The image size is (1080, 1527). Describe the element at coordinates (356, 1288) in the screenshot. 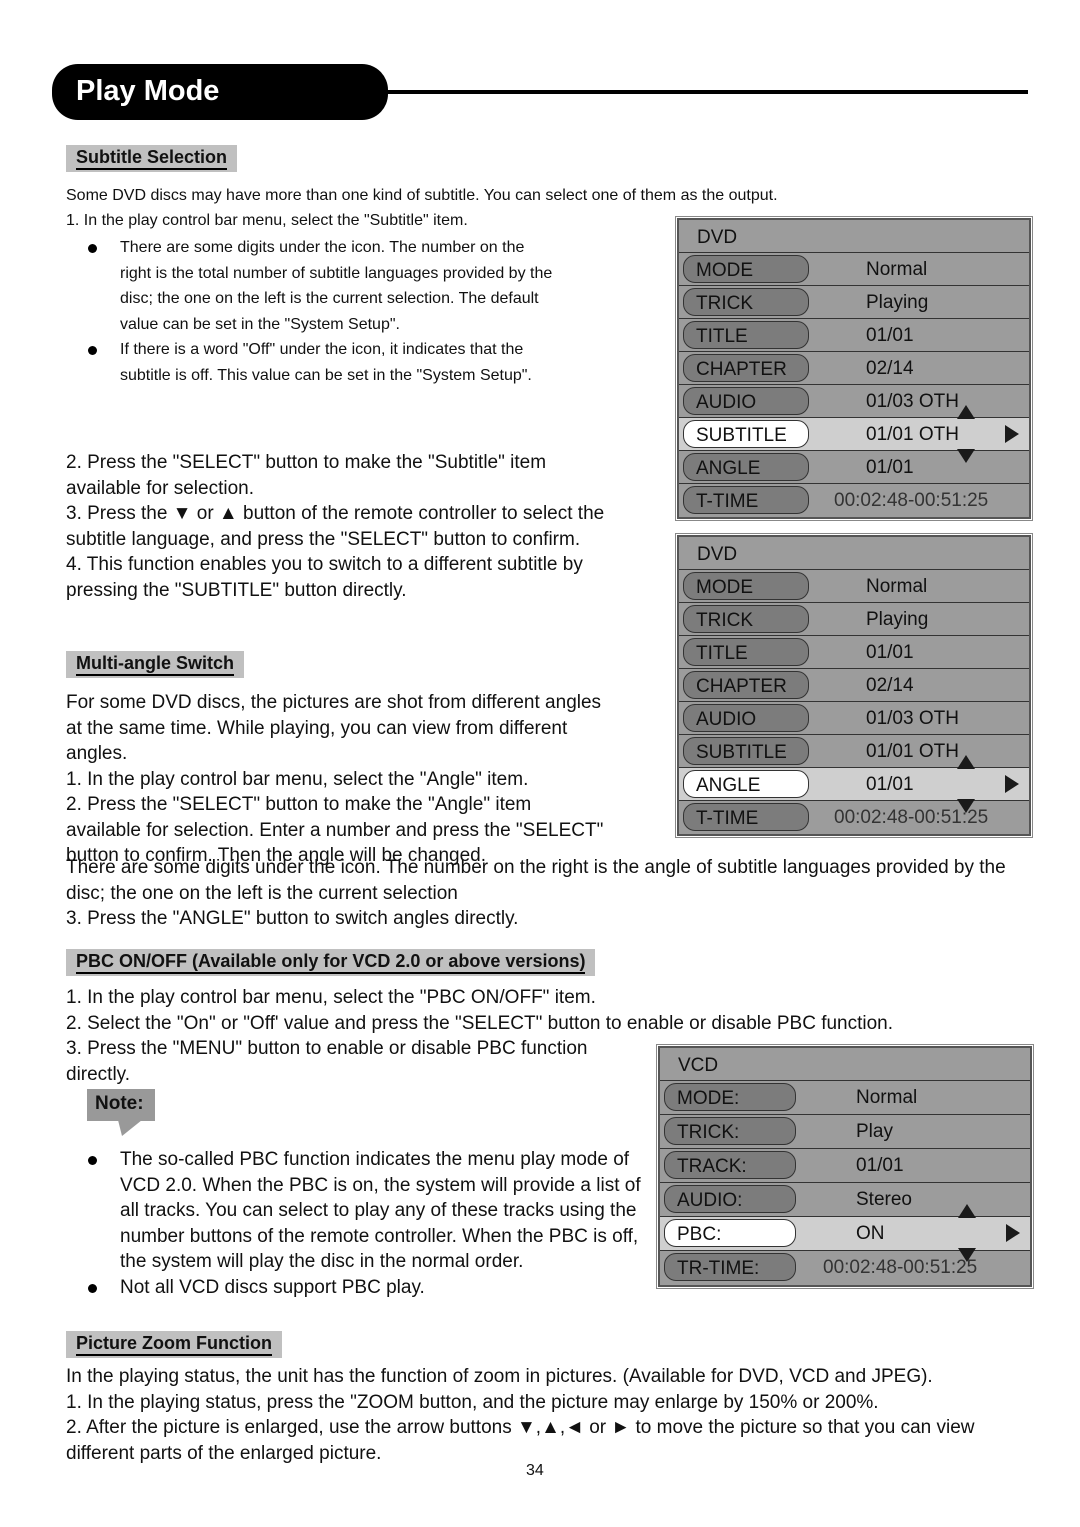

I see `bullet-item: Not all VCD discs support PBC play.` at that location.